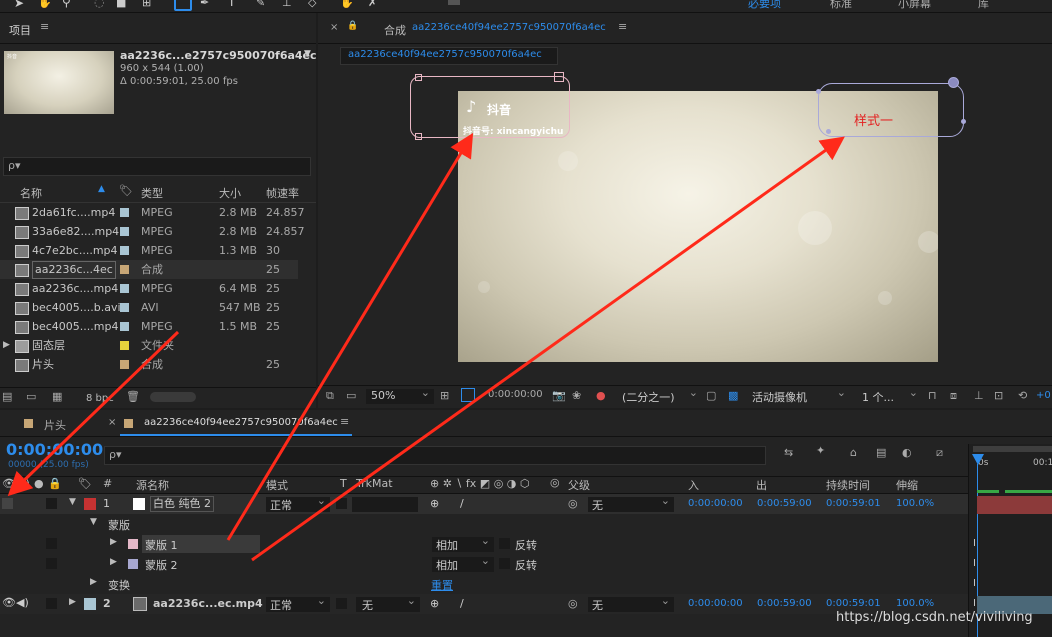 The width and height of the screenshot is (1052, 637). Describe the element at coordinates (90, 604) in the screenshot. I see `layer-2-label-color` at that location.